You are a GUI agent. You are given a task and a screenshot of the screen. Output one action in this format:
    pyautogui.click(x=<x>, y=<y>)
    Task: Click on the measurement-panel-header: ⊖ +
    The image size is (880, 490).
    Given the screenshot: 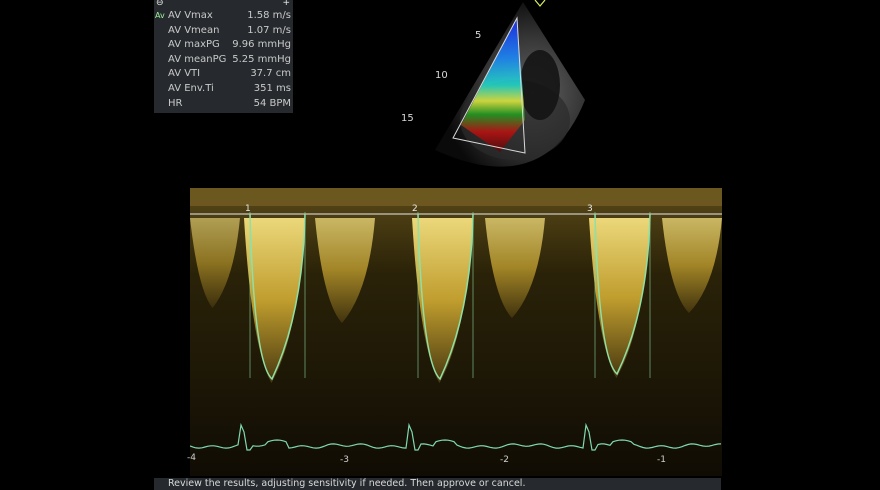 What is the action you would take?
    pyautogui.click(x=223, y=4)
    